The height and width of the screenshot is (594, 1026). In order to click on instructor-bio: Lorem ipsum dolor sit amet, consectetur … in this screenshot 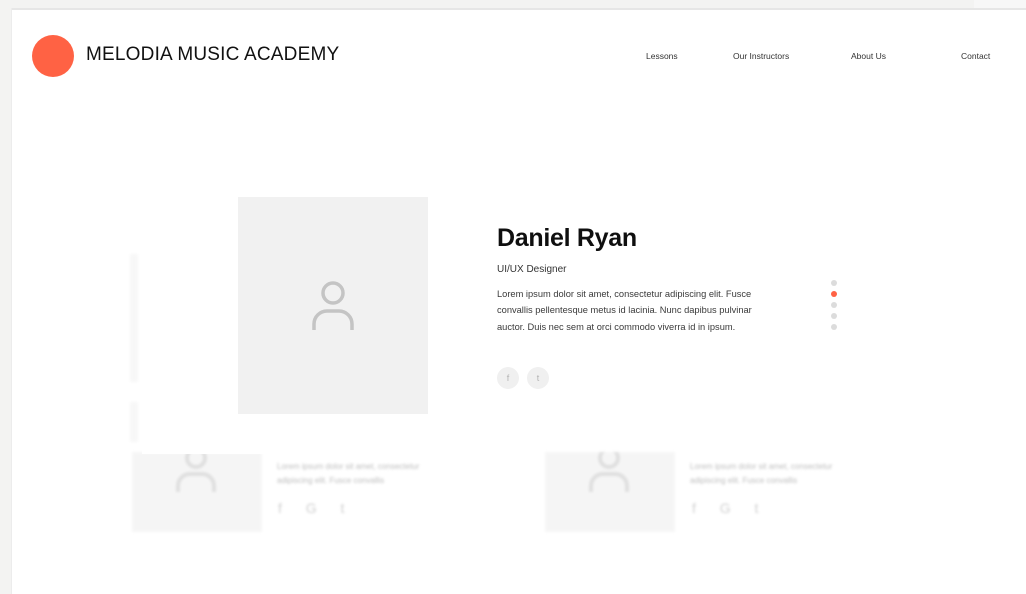, I will do `click(624, 310)`.